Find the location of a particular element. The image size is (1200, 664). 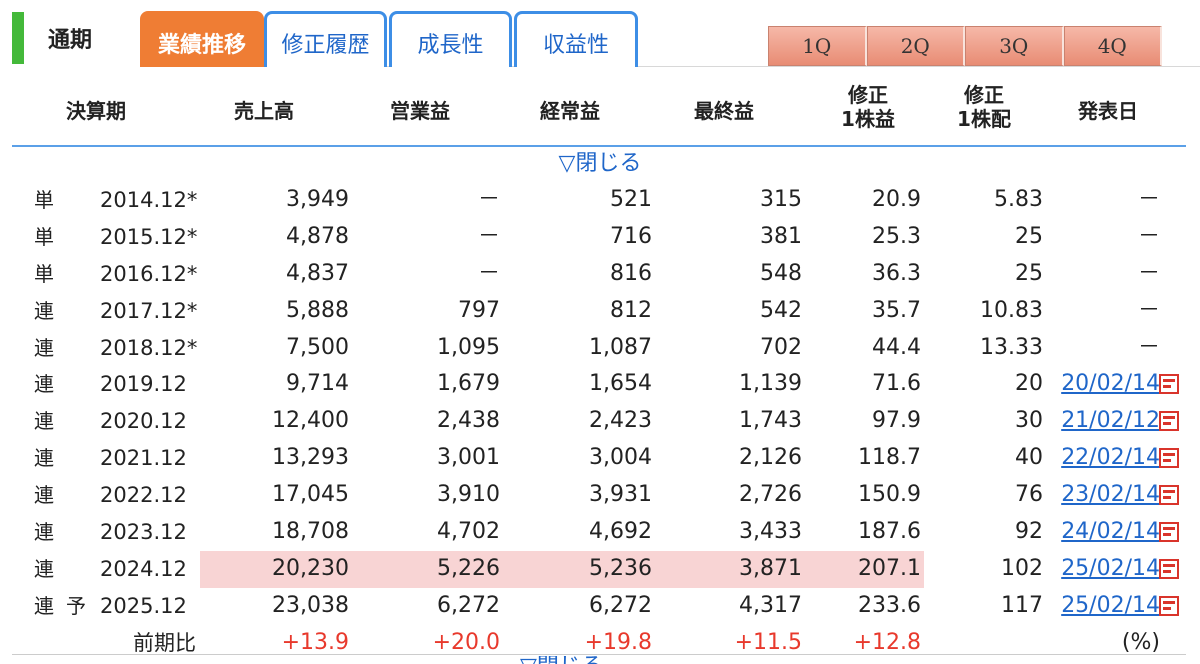

eps-value: 207.1 is located at coordinates (889, 568).